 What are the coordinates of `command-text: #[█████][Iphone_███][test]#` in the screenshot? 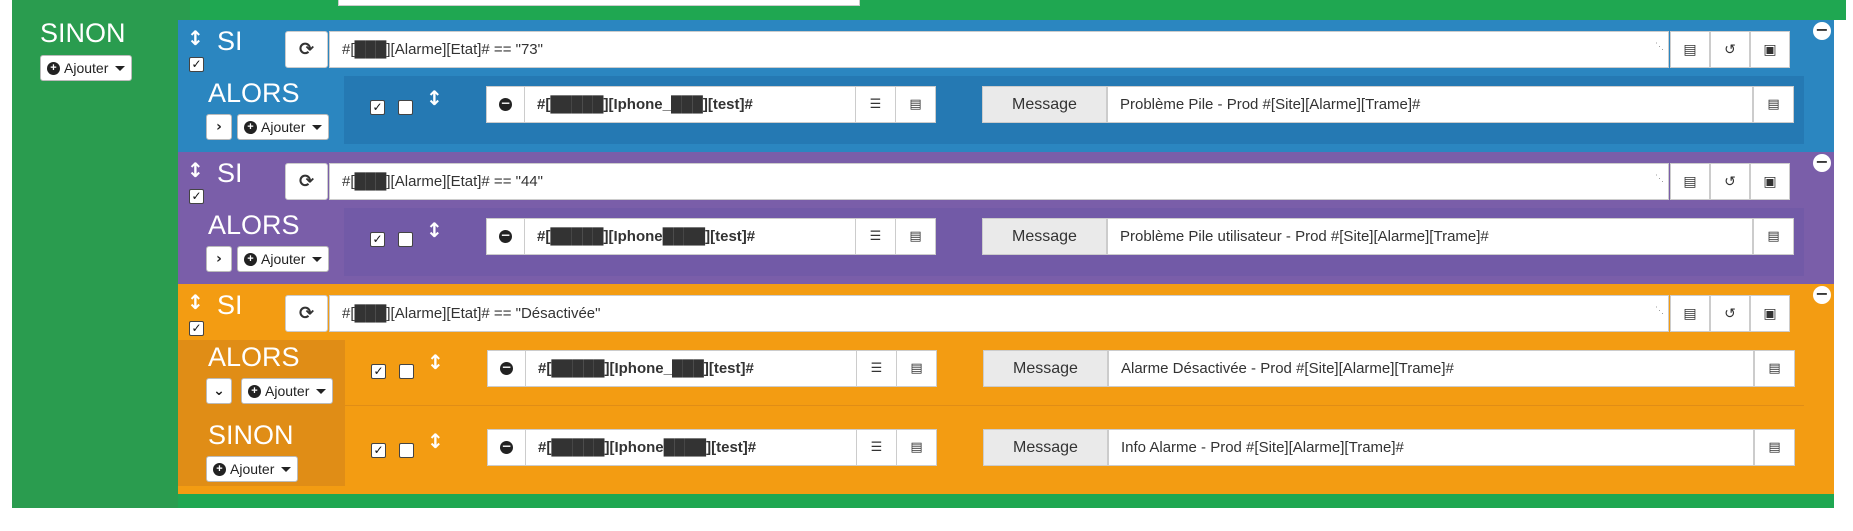 It's located at (646, 368).